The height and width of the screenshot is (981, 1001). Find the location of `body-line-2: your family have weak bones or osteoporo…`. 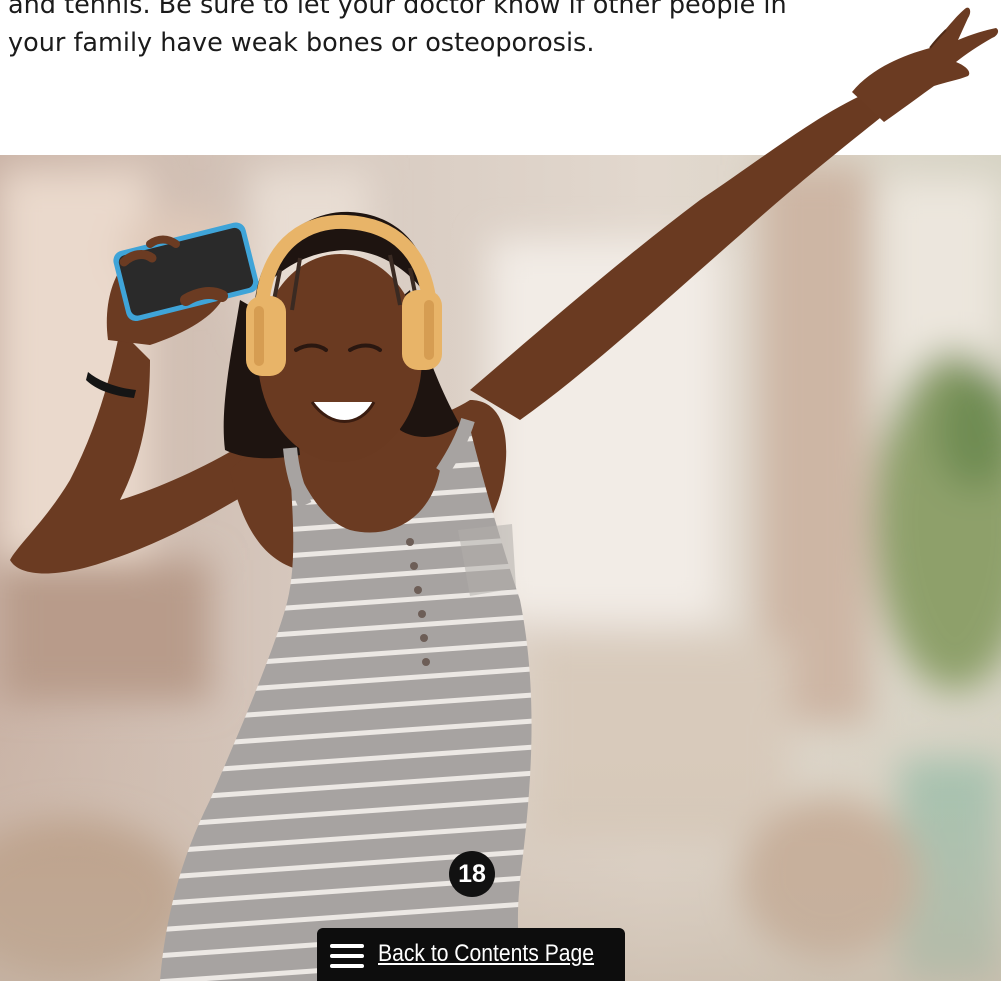

body-line-2: your family have weak bones or osteoporo… is located at coordinates (301, 43).